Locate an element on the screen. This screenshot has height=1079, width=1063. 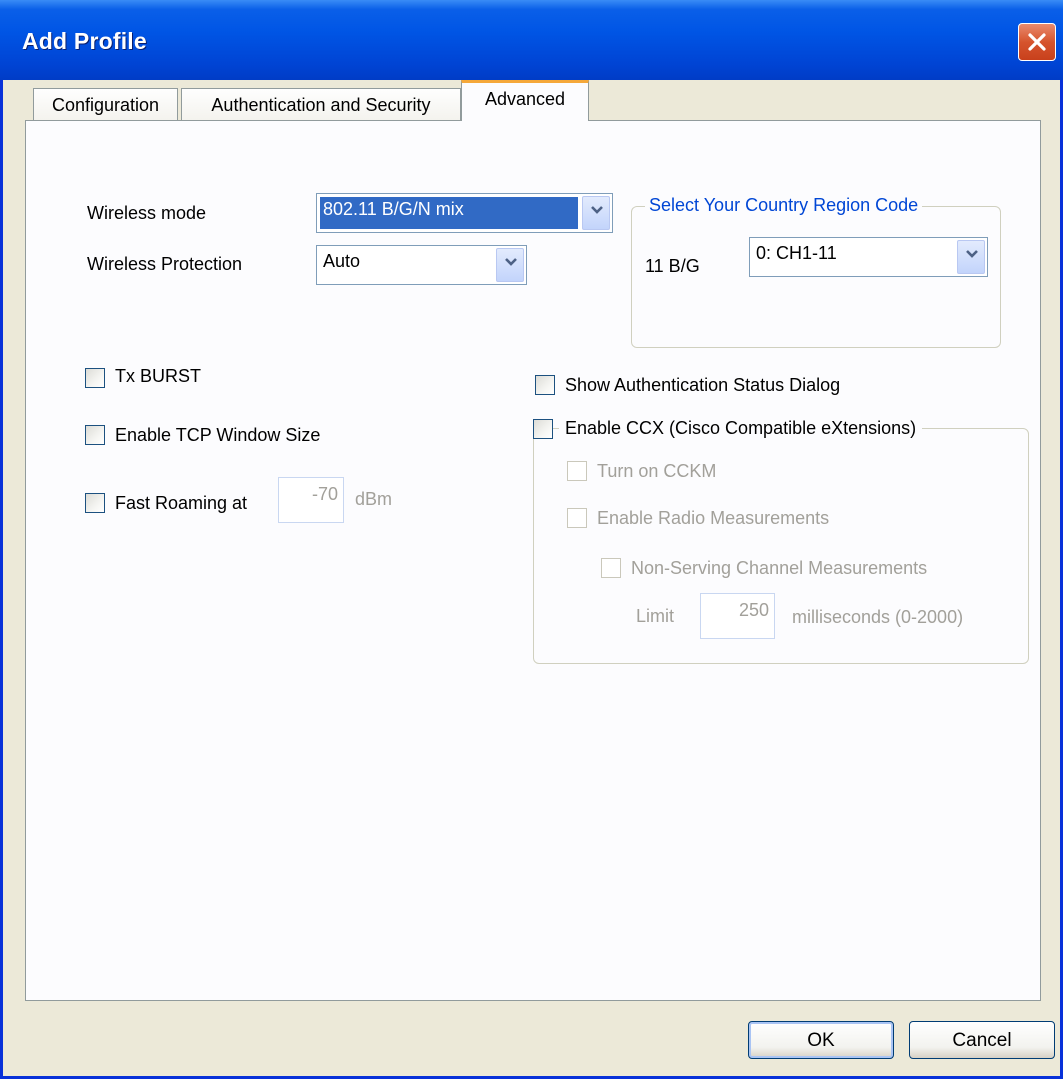
country-region-group is located at coordinates (816, 277).